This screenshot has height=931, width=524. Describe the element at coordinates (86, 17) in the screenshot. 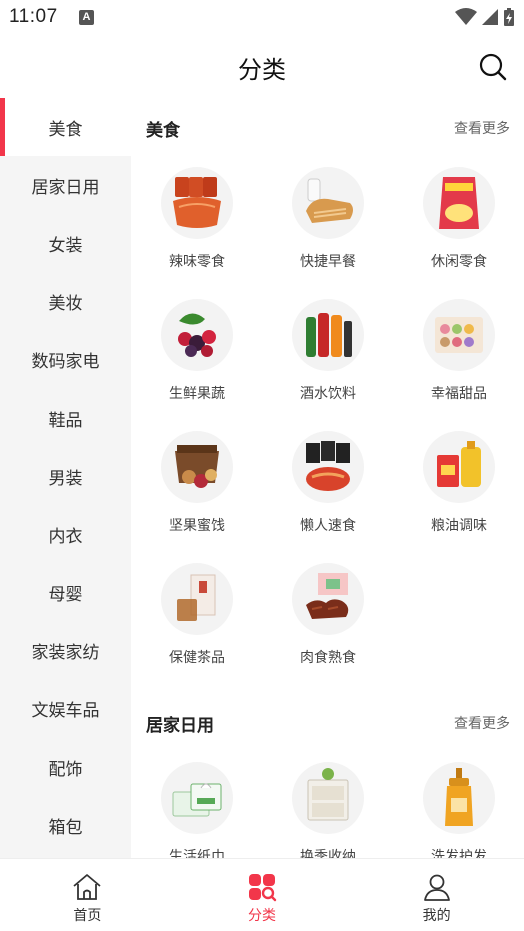

I see `notification-icon: A` at that location.